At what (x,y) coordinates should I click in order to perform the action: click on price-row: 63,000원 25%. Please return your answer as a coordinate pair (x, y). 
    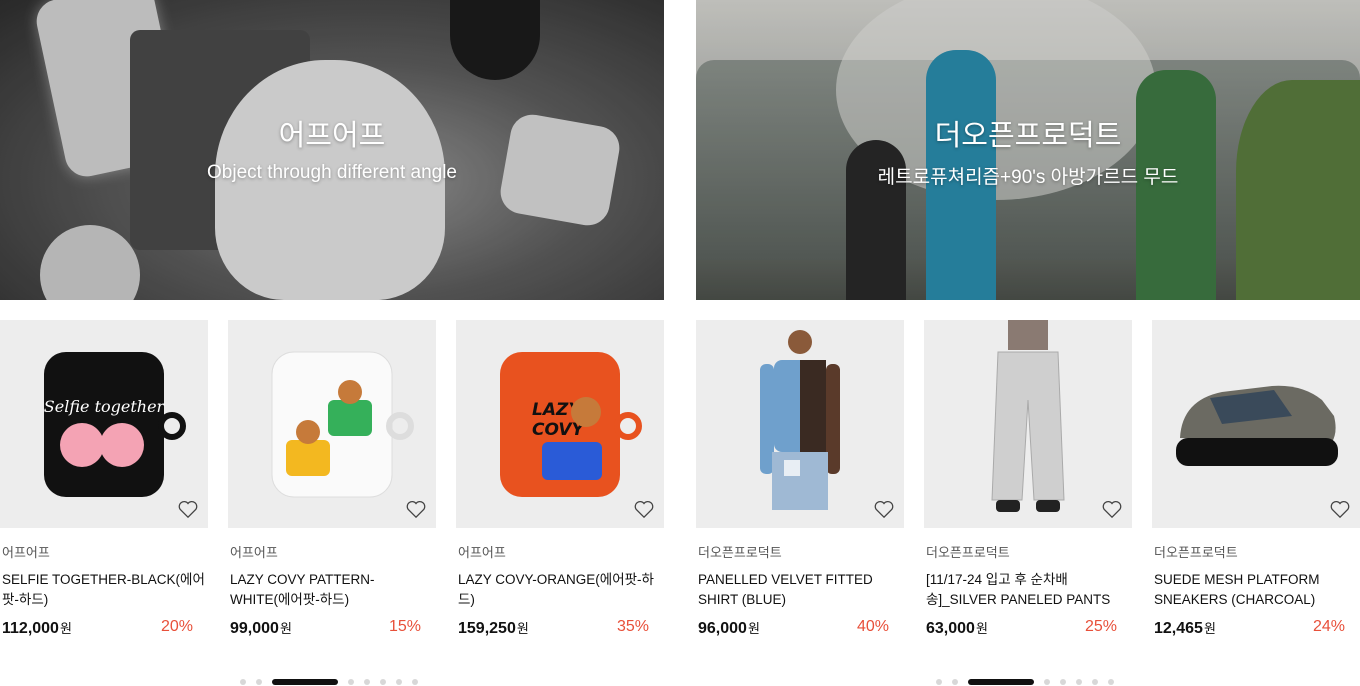
    Looking at the image, I should click on (1028, 628).